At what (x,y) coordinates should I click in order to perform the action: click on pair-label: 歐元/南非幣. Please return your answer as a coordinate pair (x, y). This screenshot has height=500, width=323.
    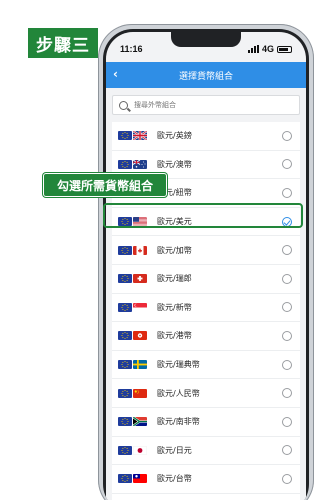
    Looking at the image, I should click on (178, 422).